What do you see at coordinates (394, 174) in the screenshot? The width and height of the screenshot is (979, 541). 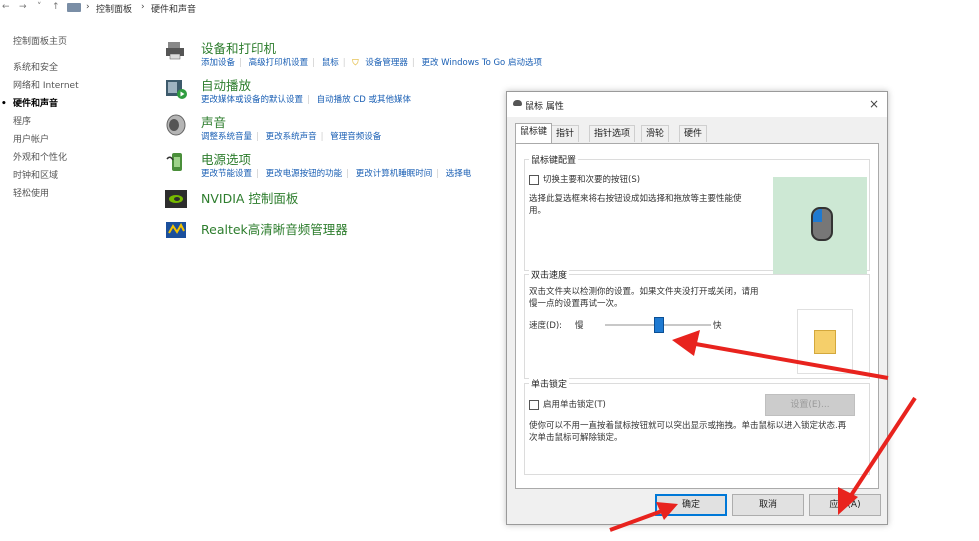 I see `link-sleep-time: 更改计算机睡眠时间` at bounding box center [394, 174].